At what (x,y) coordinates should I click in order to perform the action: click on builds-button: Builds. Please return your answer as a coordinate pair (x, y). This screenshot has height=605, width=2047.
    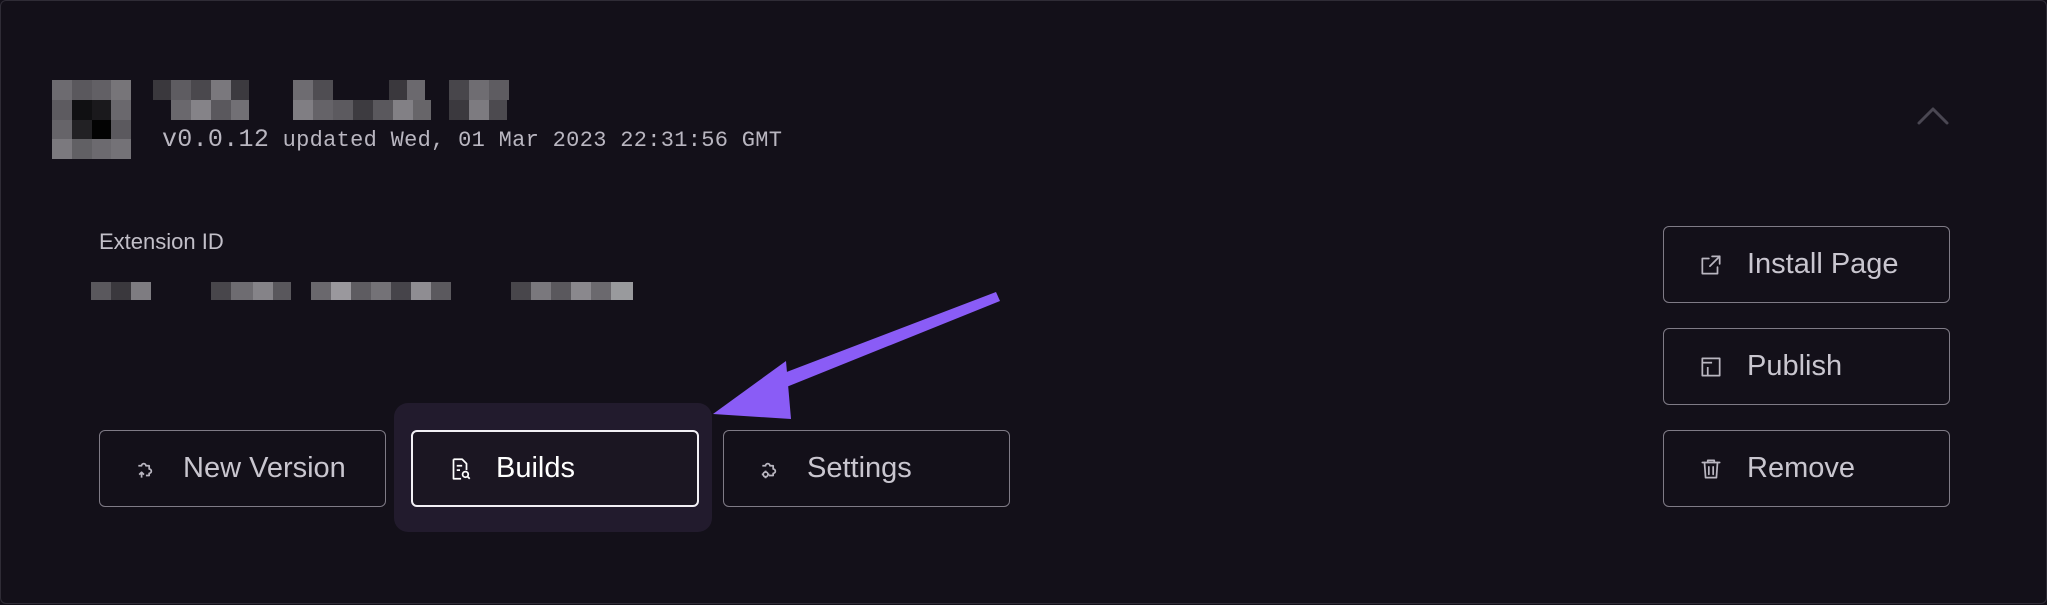
    Looking at the image, I should click on (555, 468).